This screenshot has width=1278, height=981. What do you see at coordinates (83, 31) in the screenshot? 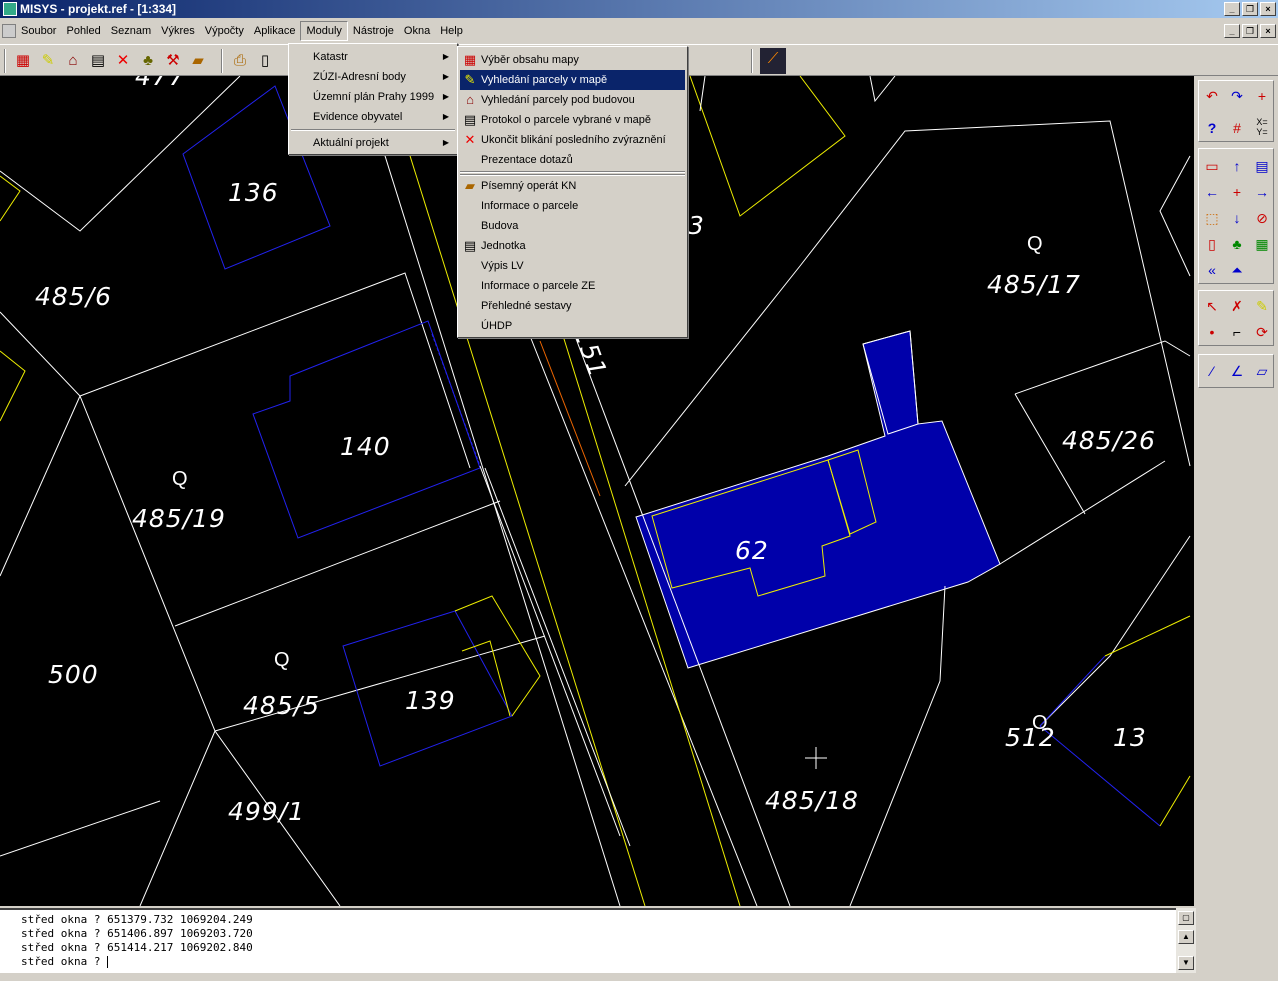
I see `menu-pohled: Pohled` at bounding box center [83, 31].